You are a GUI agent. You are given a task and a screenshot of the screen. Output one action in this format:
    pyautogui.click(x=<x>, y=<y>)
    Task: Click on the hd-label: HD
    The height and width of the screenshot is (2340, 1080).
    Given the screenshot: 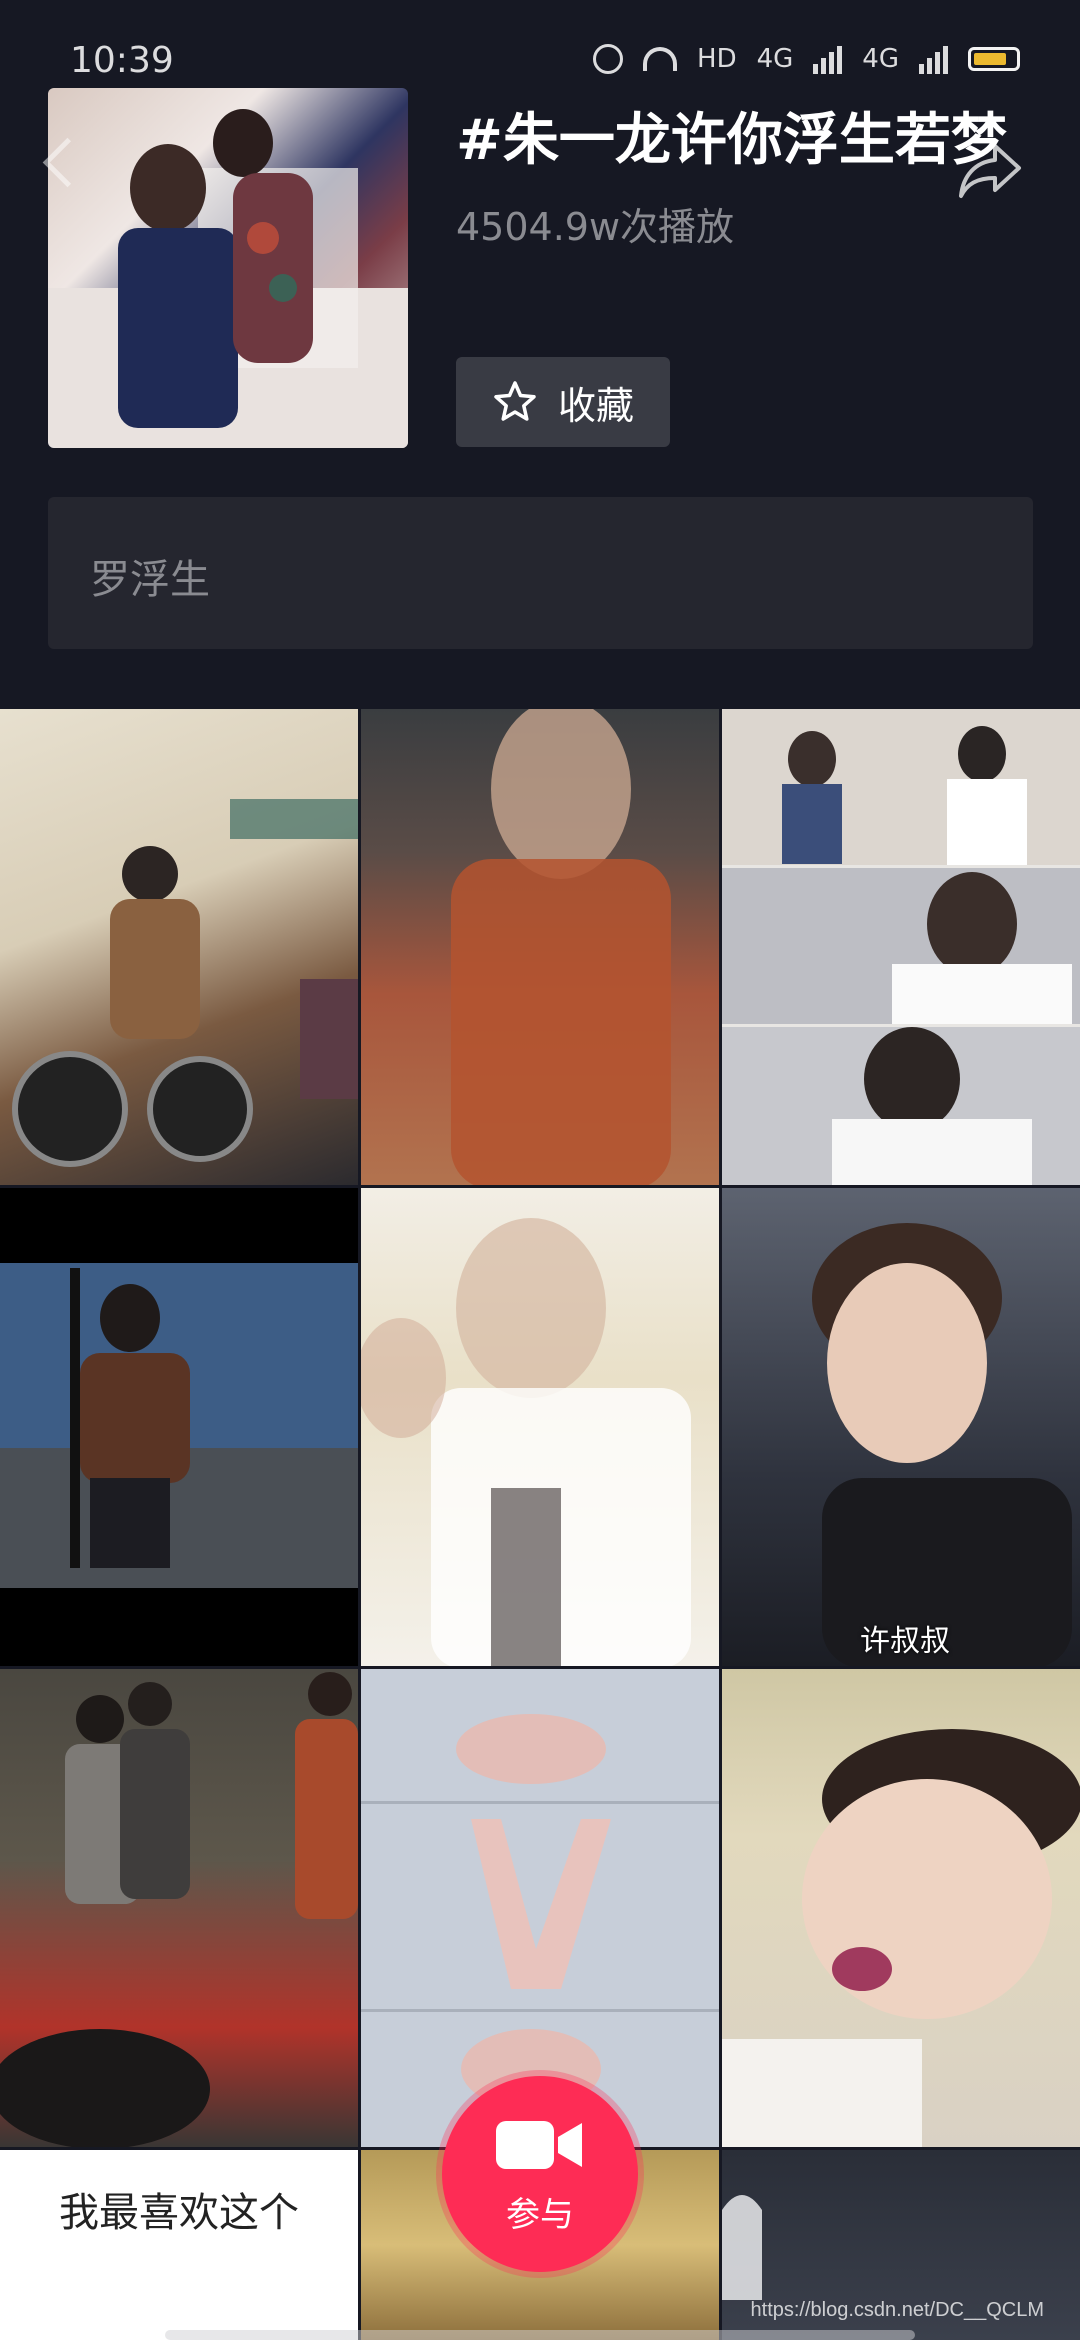 What is the action you would take?
    pyautogui.click(x=717, y=59)
    